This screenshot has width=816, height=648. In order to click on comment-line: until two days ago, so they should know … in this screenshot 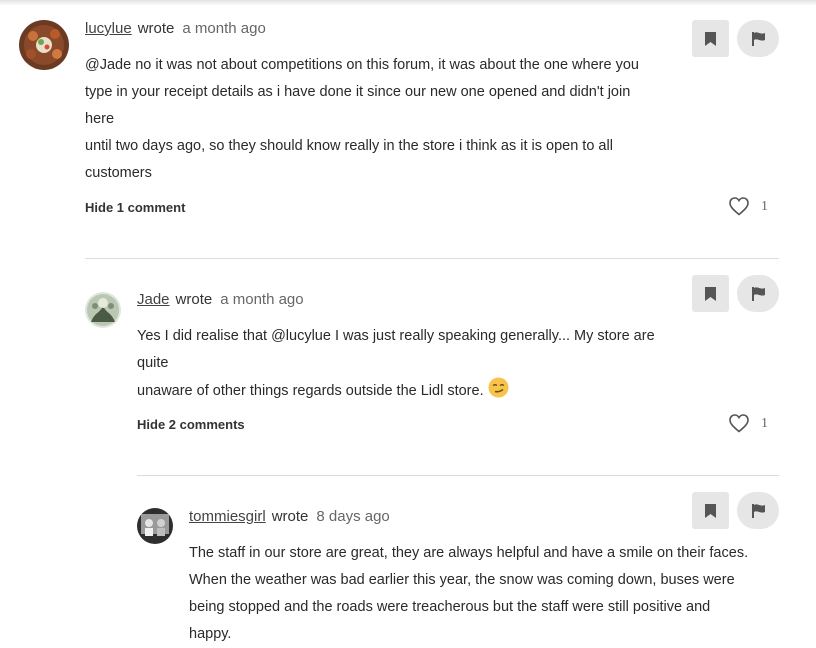, I will do `click(349, 146)`.